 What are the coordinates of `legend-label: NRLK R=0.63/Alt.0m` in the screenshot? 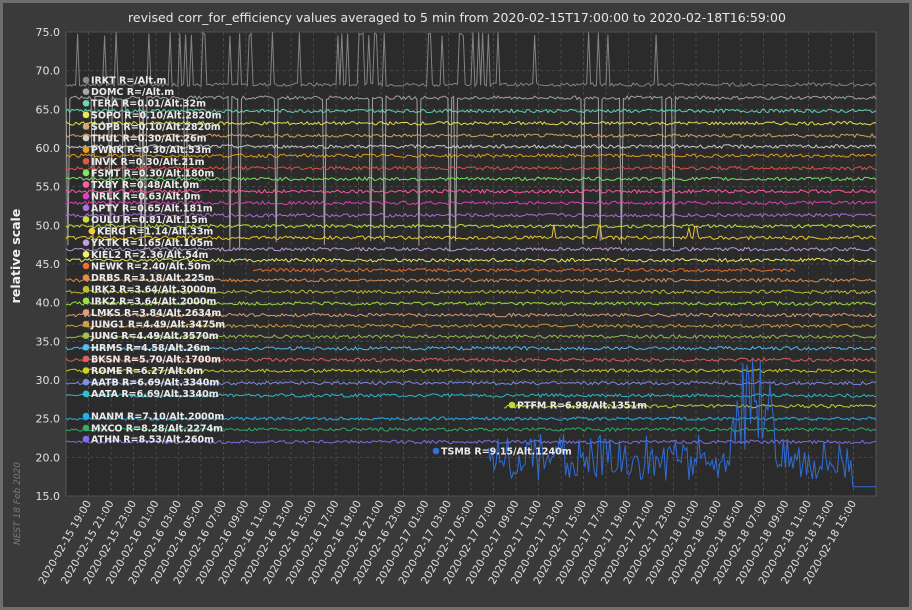 It's located at (146, 197).